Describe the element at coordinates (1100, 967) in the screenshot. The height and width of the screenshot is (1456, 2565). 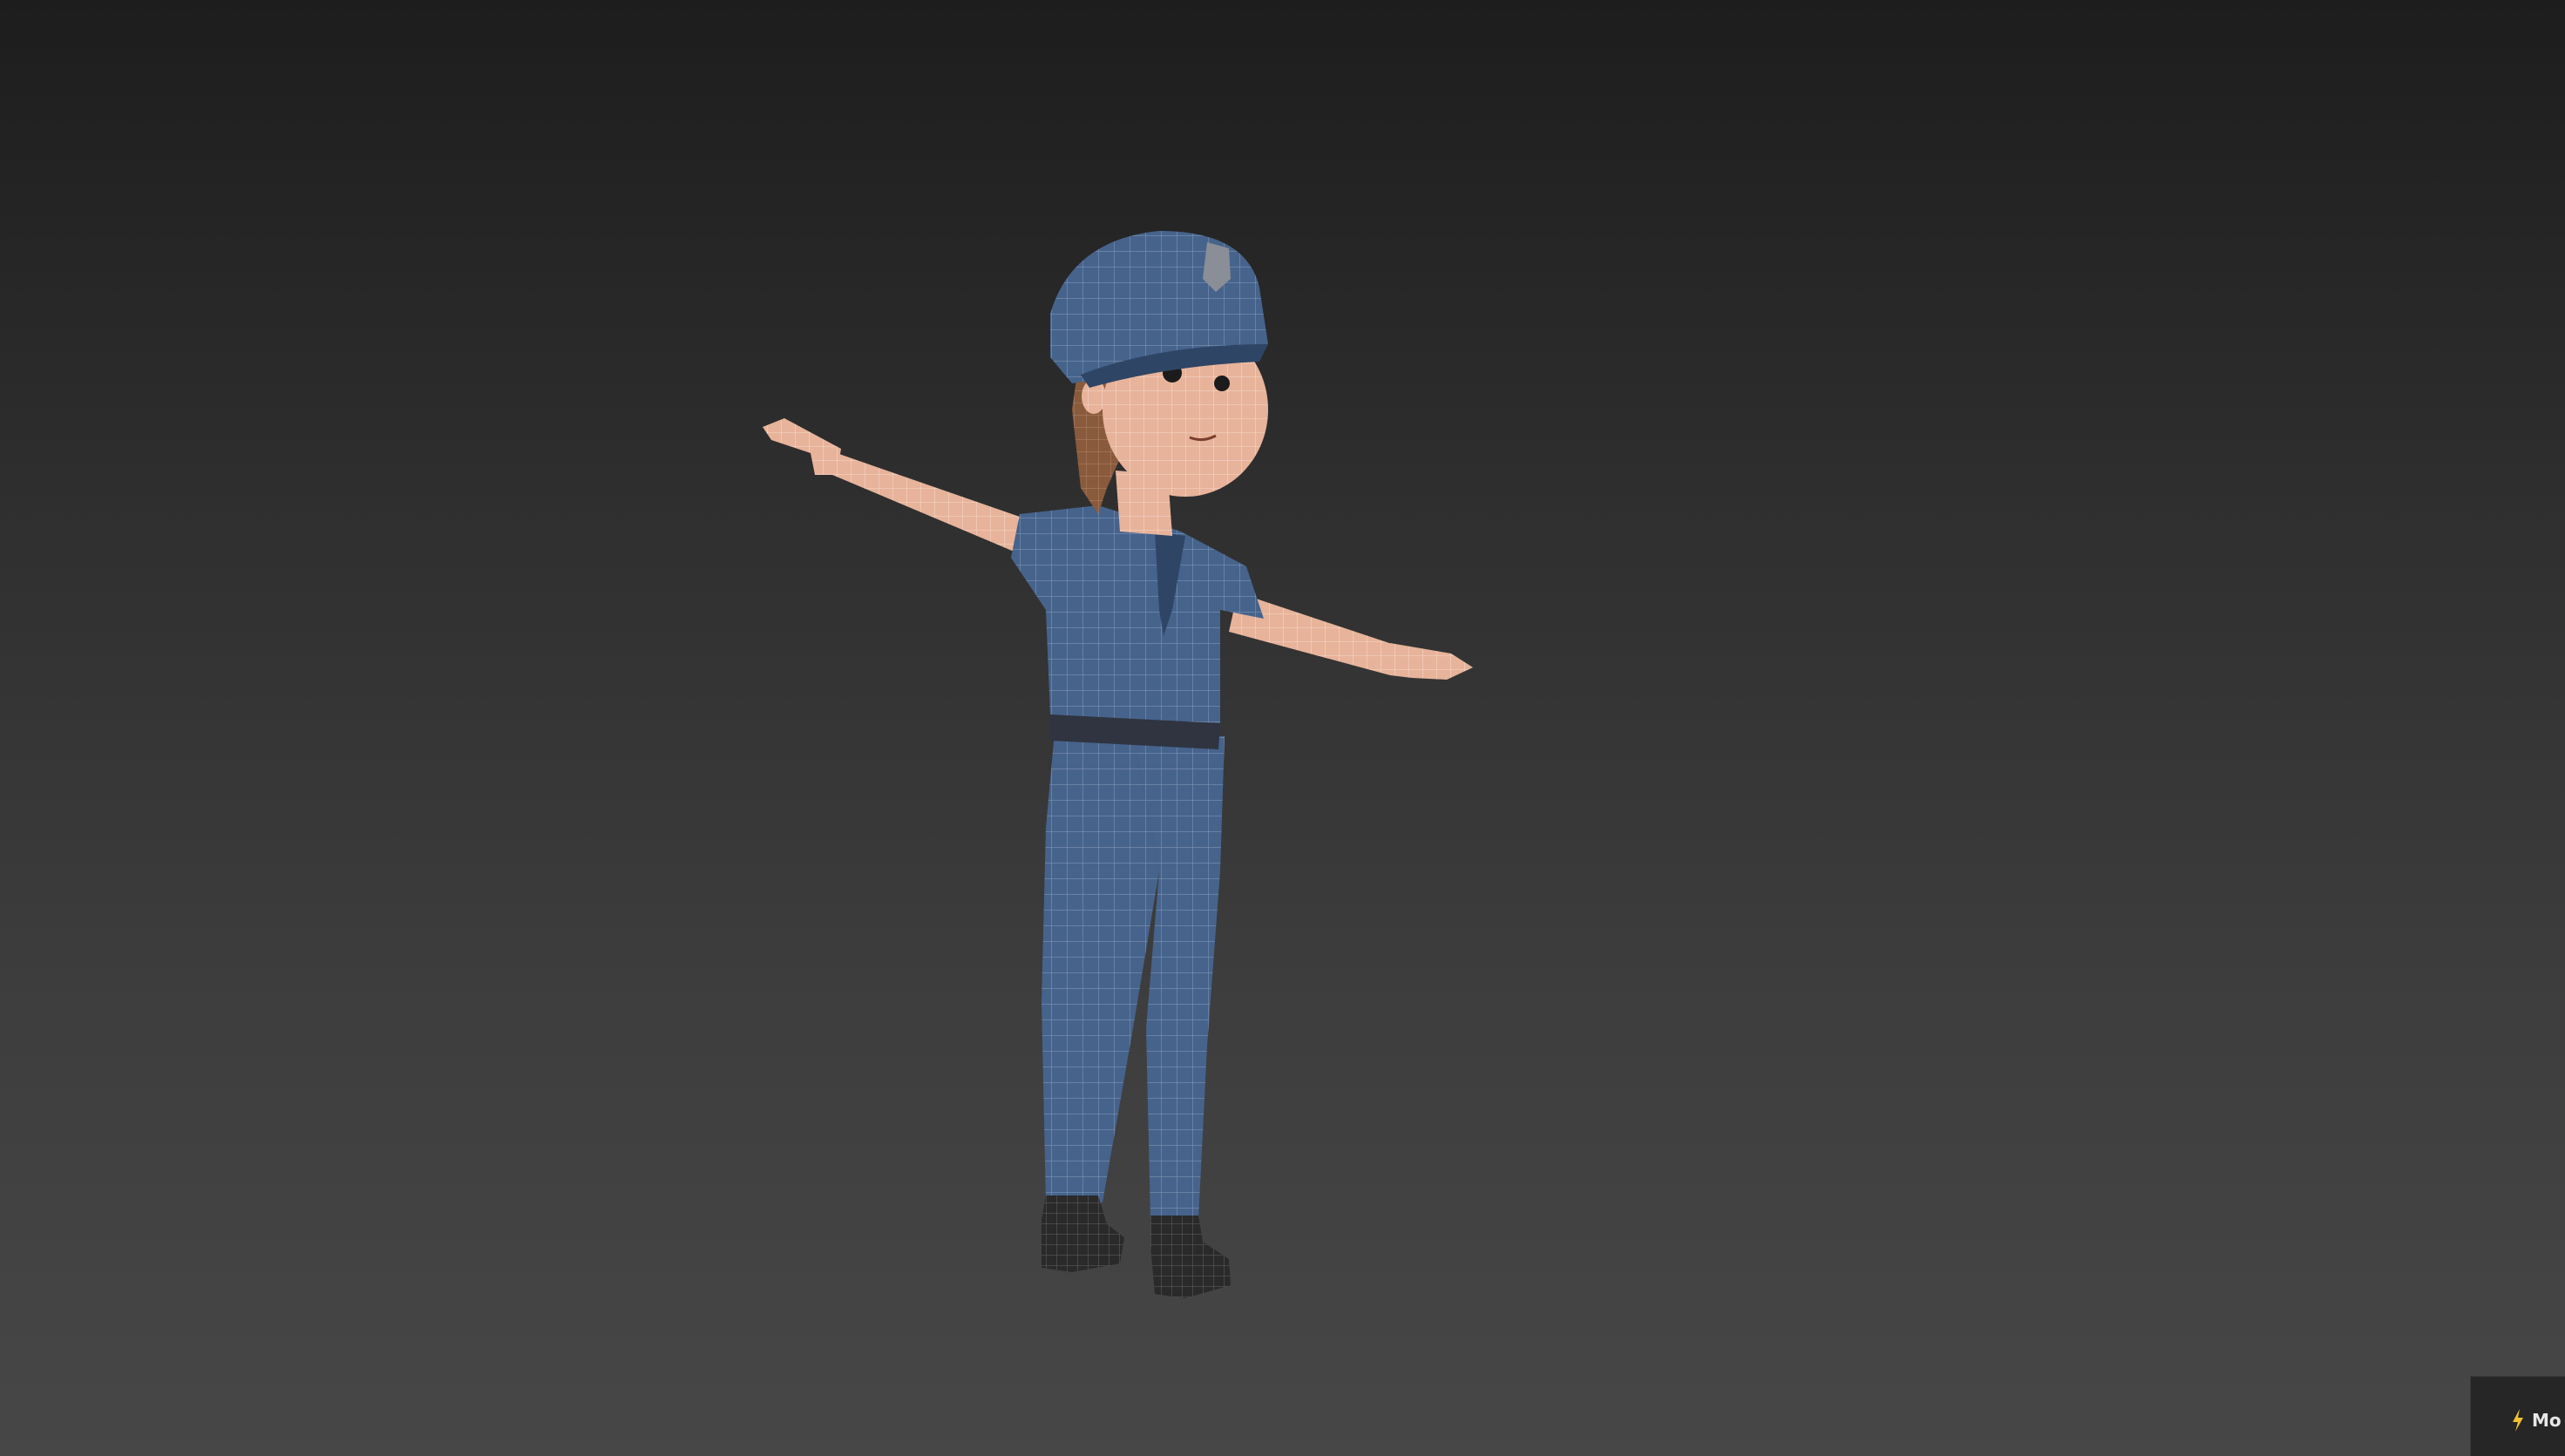
I see `left-leg` at that location.